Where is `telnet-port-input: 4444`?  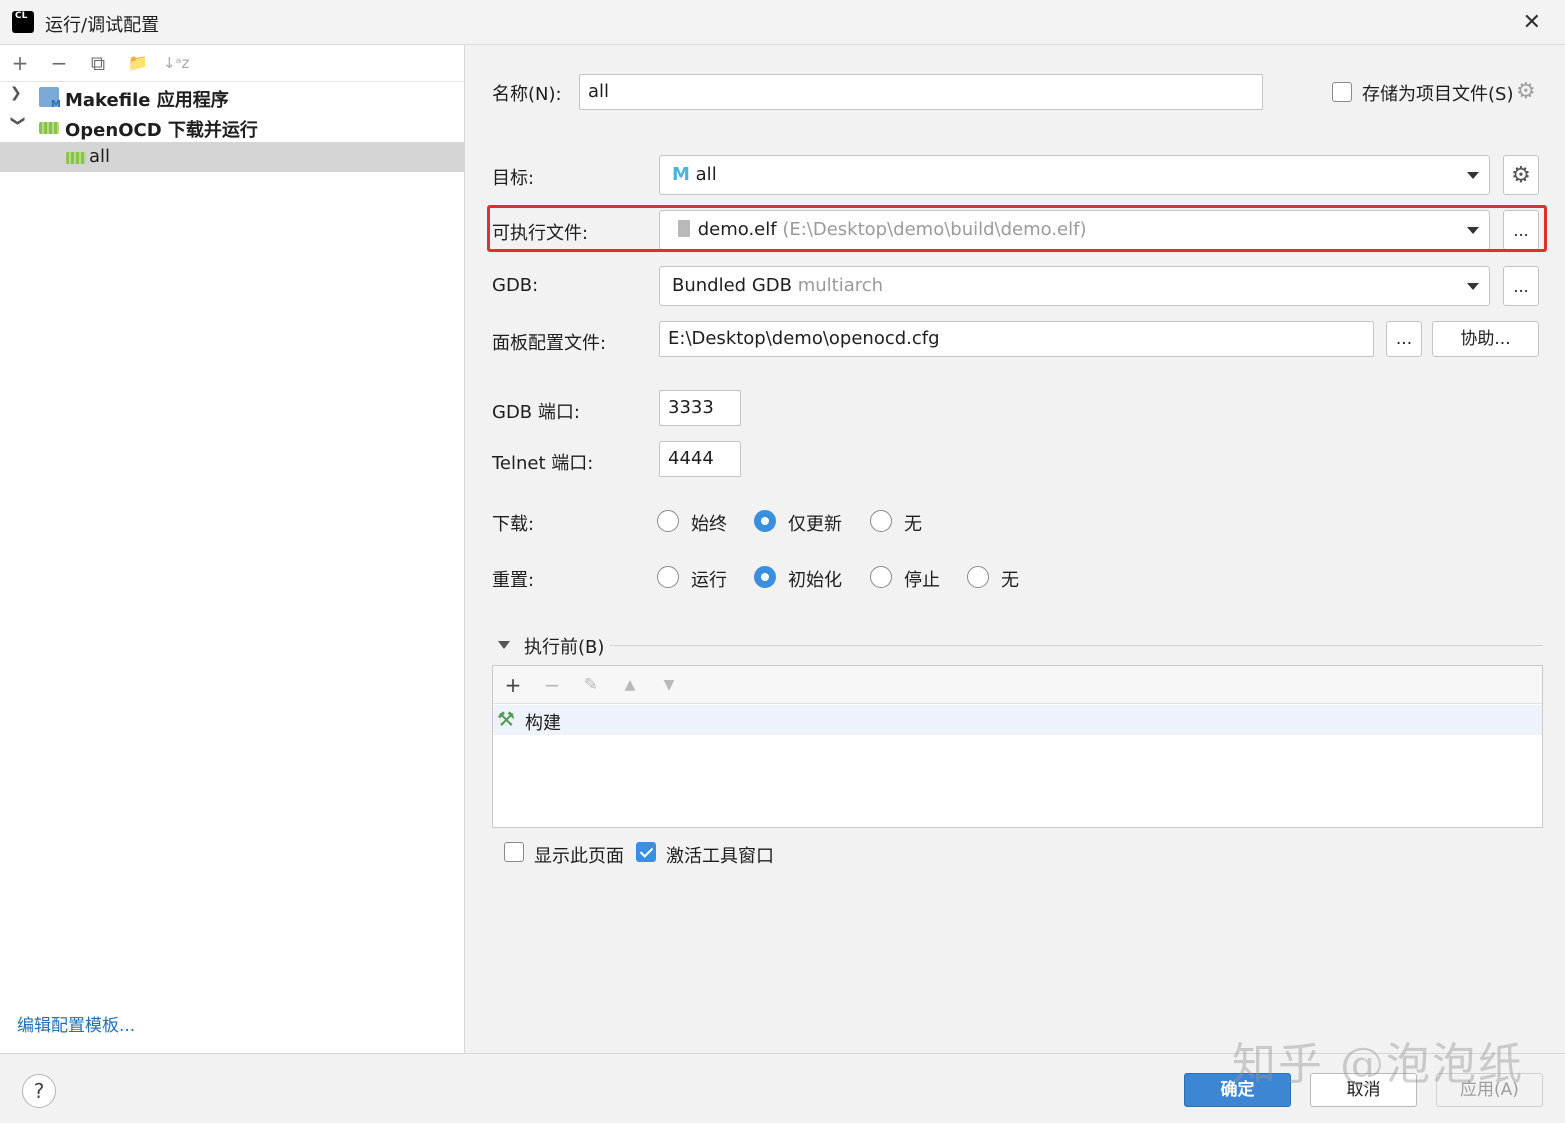
telnet-port-input: 4444 is located at coordinates (700, 459).